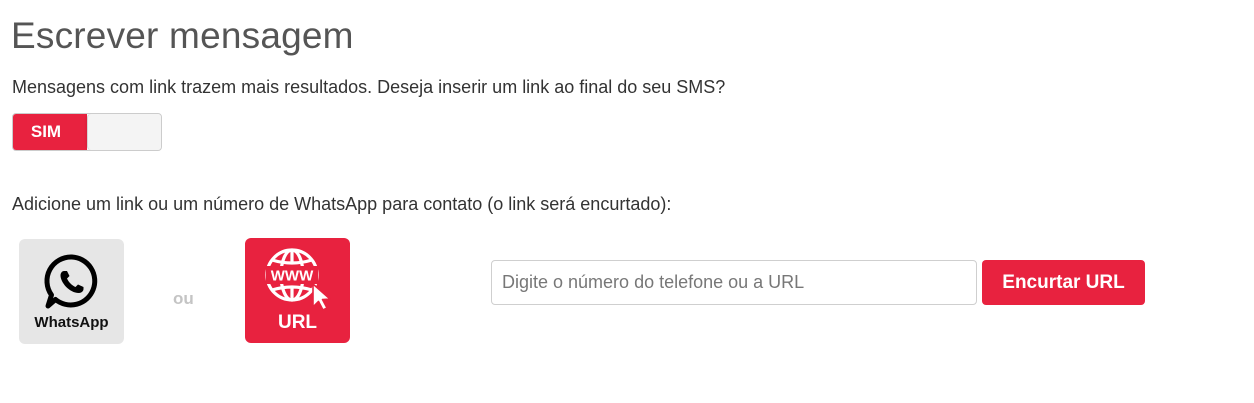 This screenshot has width=1254, height=403. Describe the element at coordinates (734, 282) in the screenshot. I see `phone-or-url-input` at that location.